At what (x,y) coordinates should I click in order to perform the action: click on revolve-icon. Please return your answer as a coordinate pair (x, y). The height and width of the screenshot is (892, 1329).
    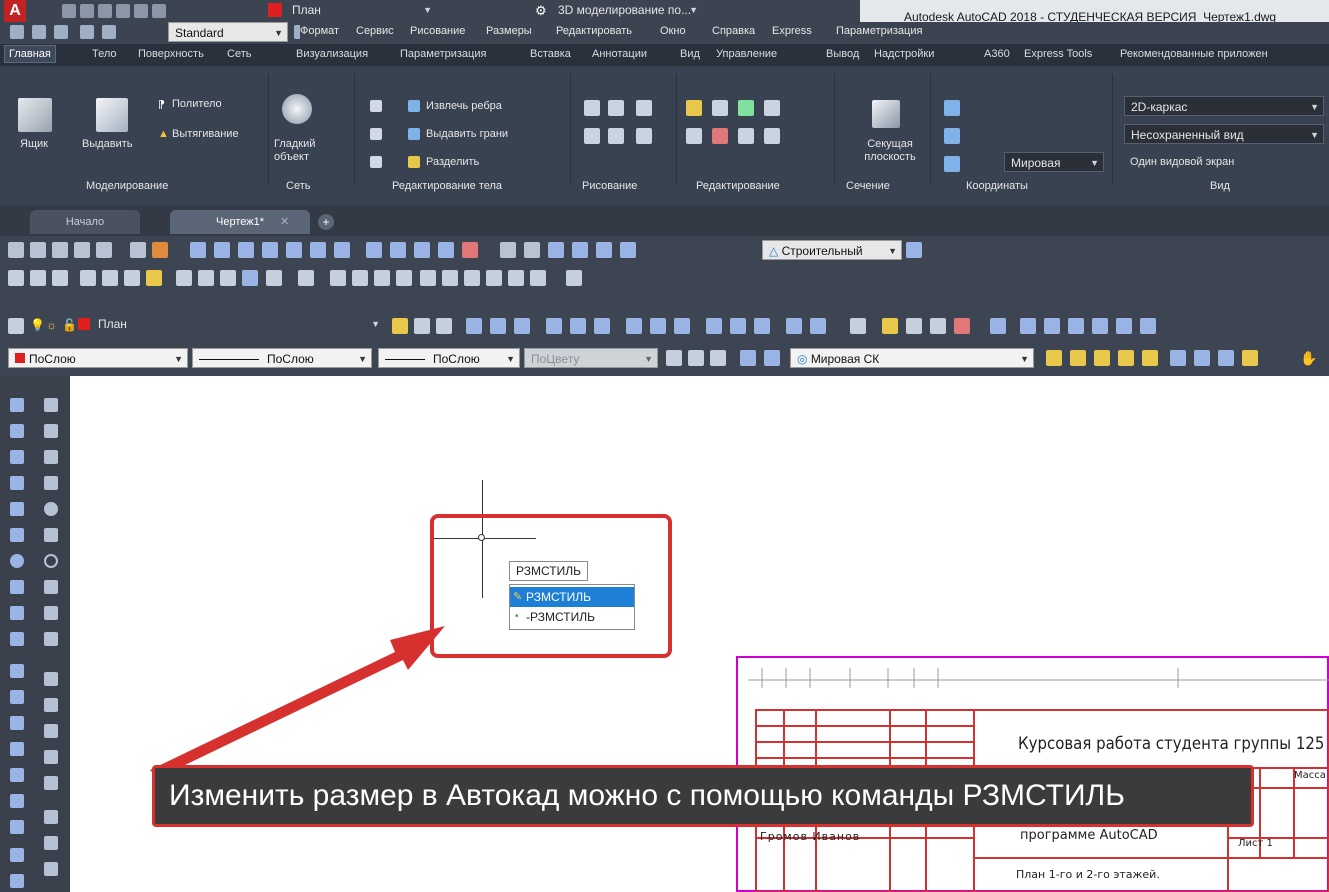
    Looking at the image, I should click on (51, 757).